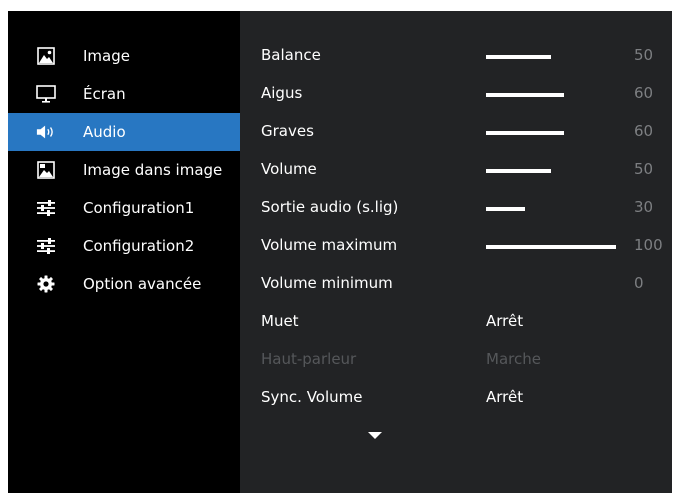 The image size is (679, 495). Describe the element at coordinates (456, 284) in the screenshot. I see `setting-row-volume-minimum: Volume minimum 0` at that location.